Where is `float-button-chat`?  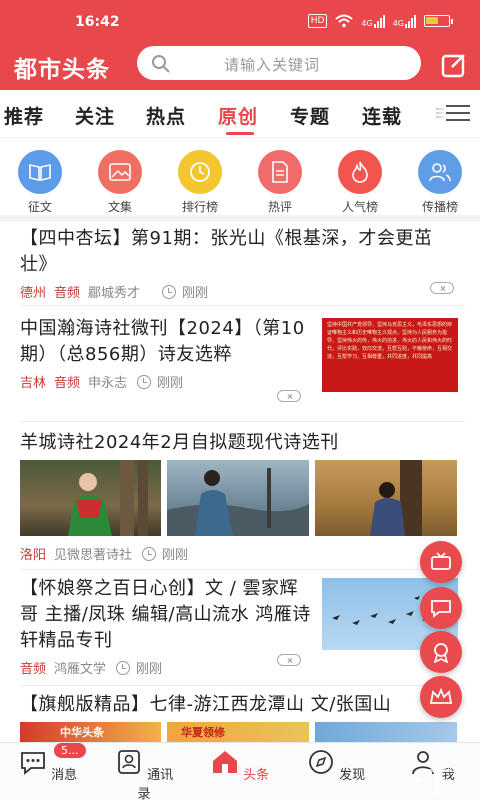 float-button-chat is located at coordinates (441, 608).